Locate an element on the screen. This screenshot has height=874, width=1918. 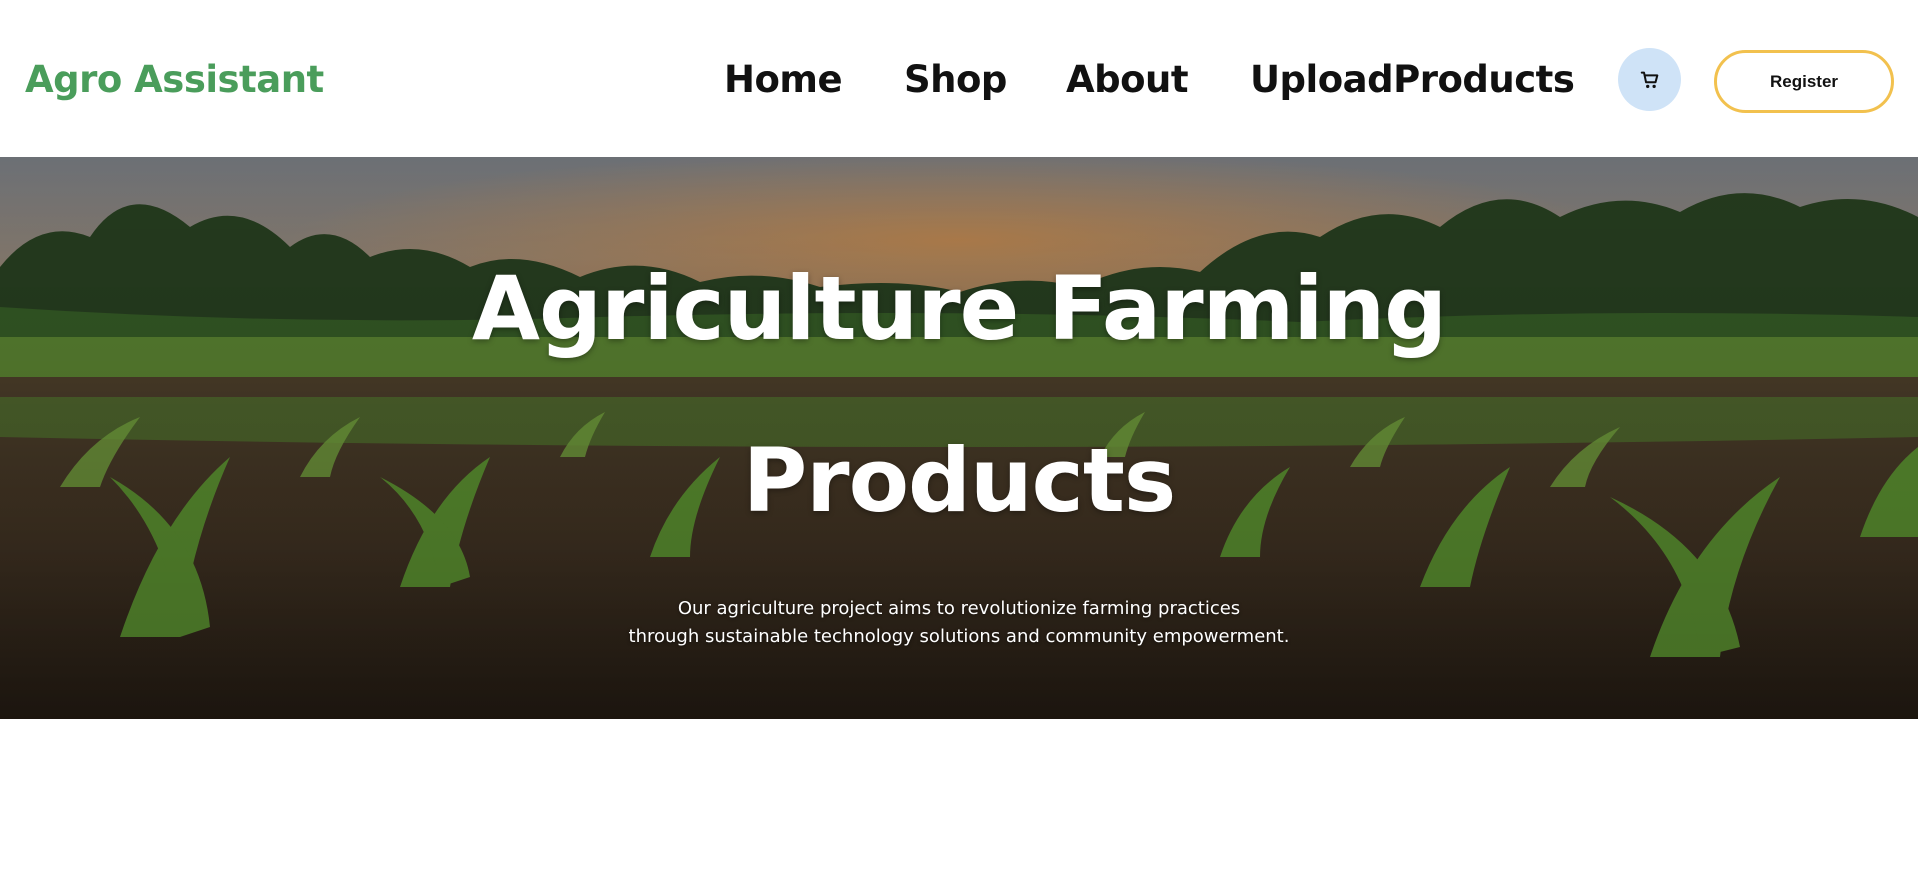
cart-button is located at coordinates (1649, 79).